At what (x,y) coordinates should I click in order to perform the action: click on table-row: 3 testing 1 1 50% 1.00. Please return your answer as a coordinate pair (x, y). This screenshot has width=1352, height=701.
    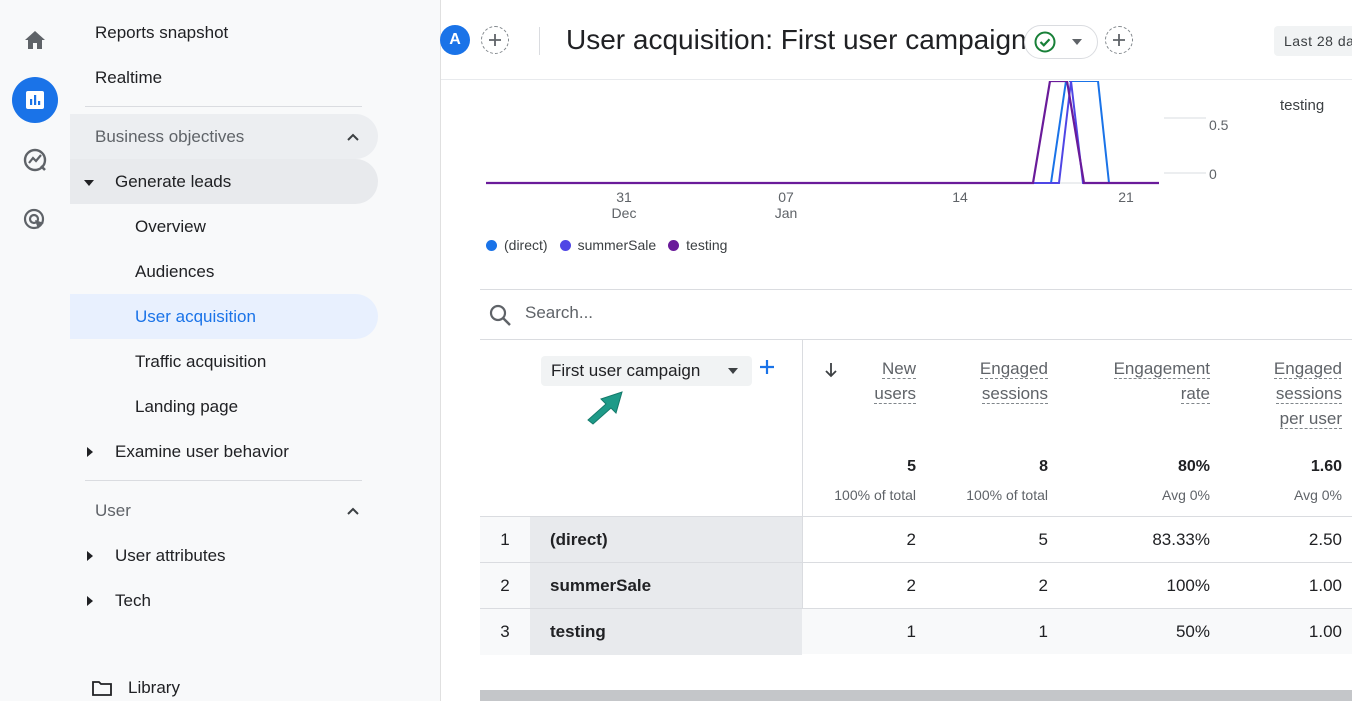
    Looking at the image, I should click on (916, 631).